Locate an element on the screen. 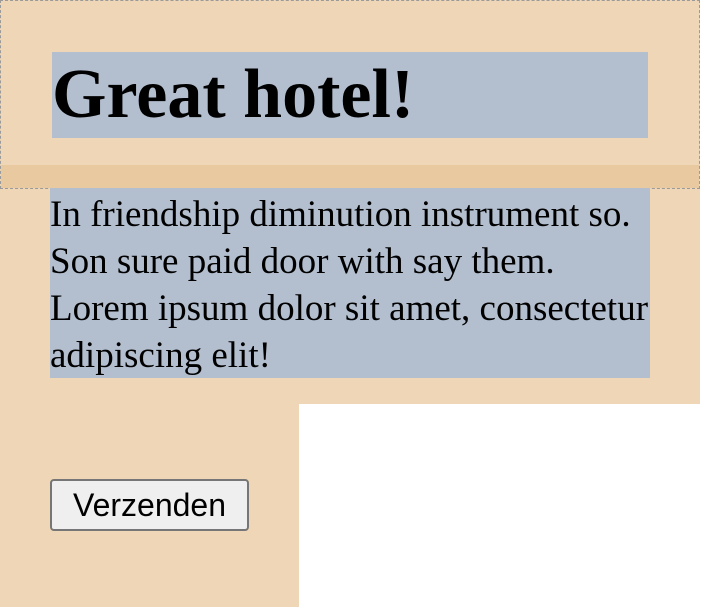 The width and height of the screenshot is (701, 607). submit-button: Verzenden is located at coordinates (149, 505).